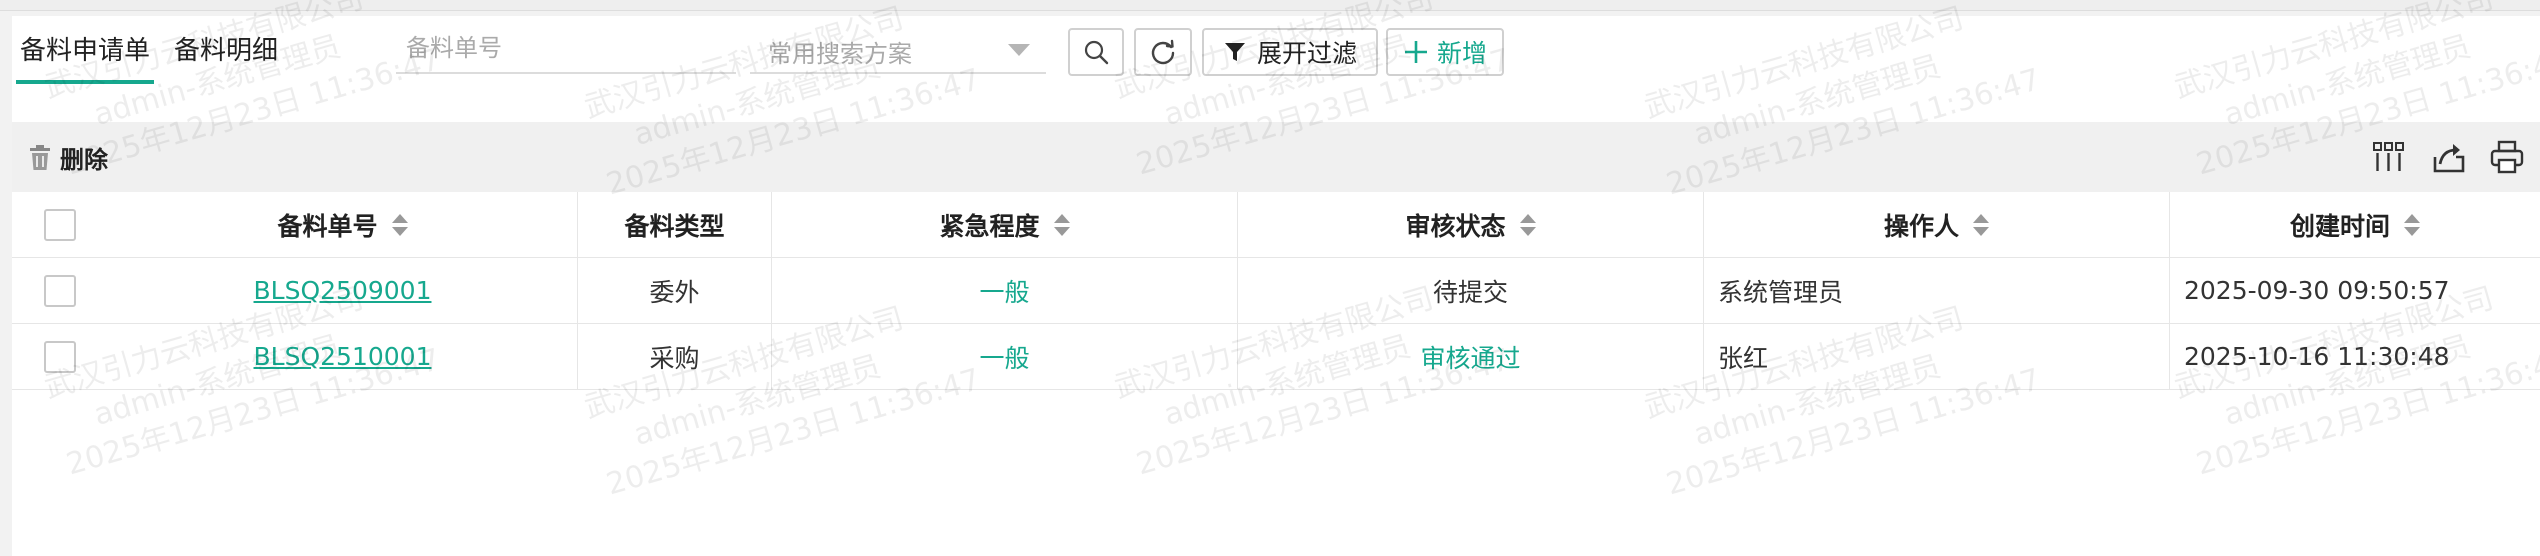 This screenshot has width=2540, height=556. Describe the element at coordinates (84, 160) in the screenshot. I see `delete-label: 删除` at that location.